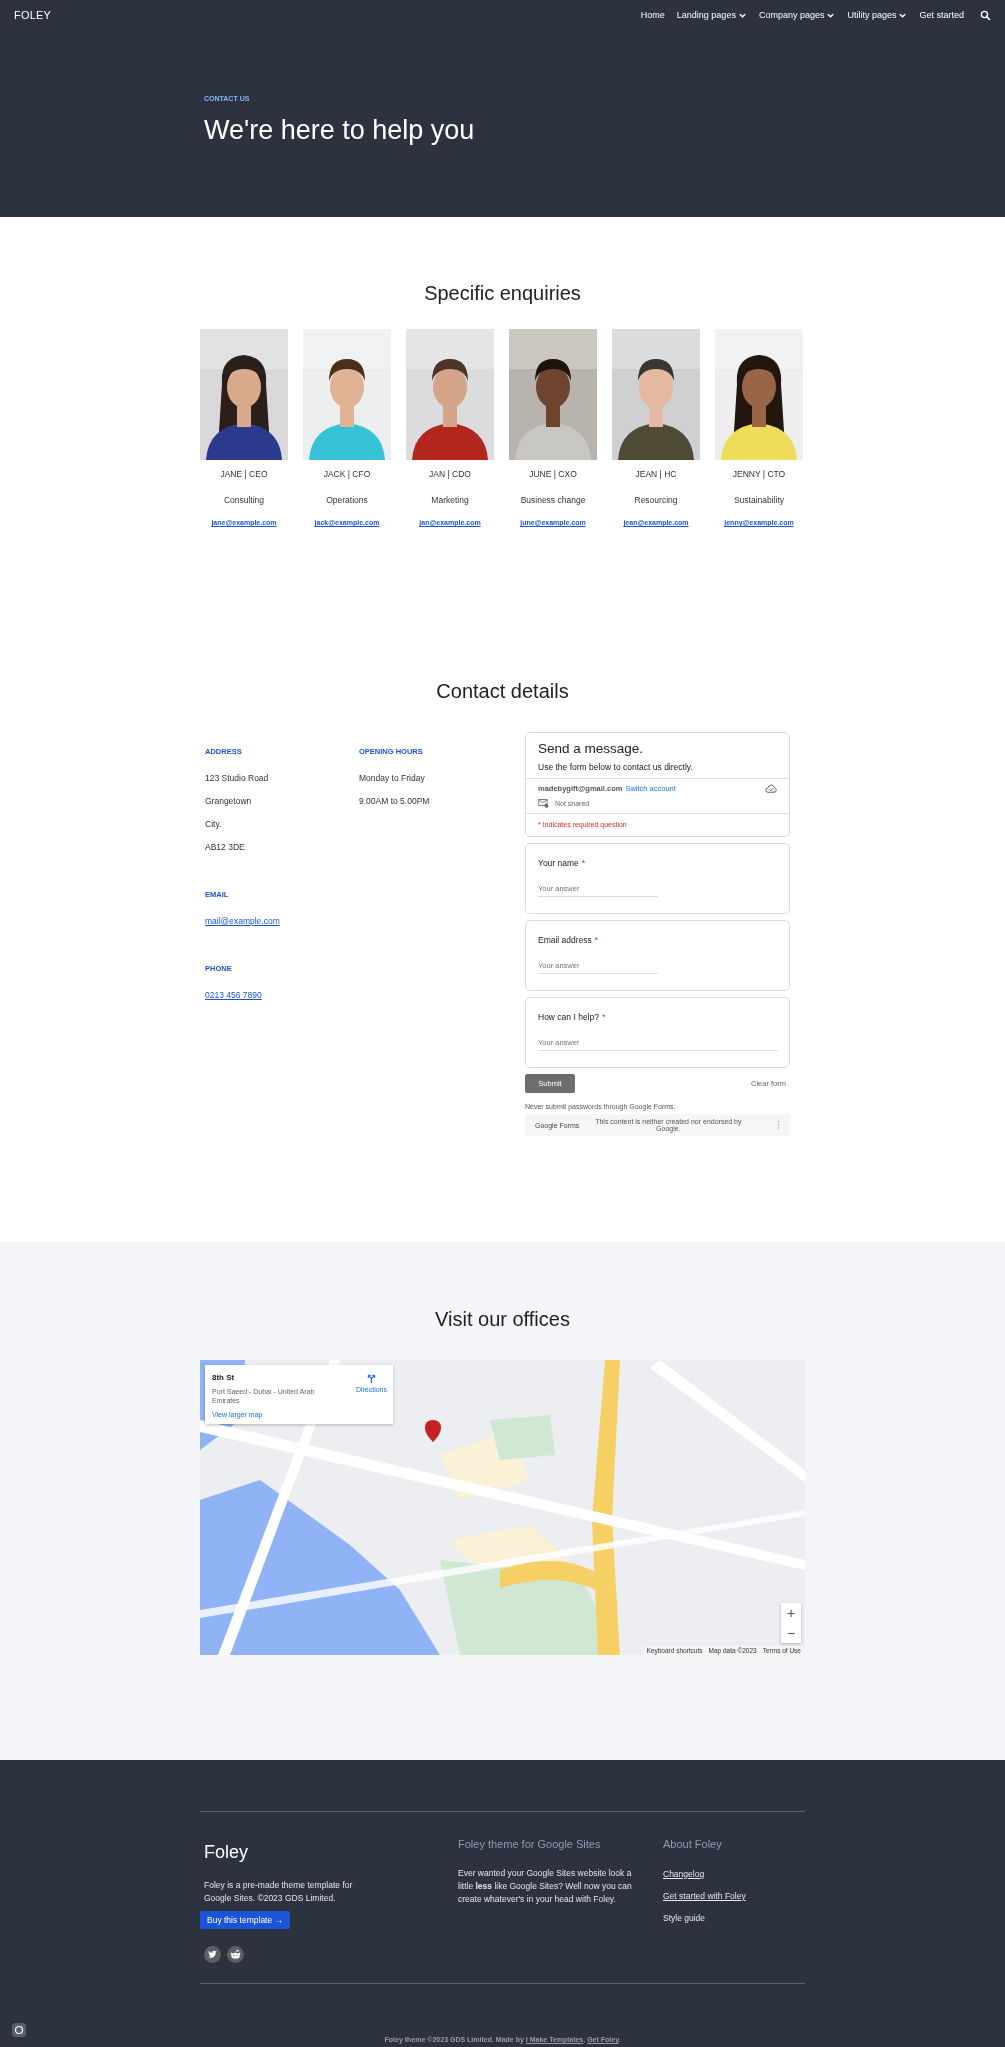 The width and height of the screenshot is (1005, 2047). What do you see at coordinates (693, 1844) in the screenshot?
I see `footer-heading: About Foley` at bounding box center [693, 1844].